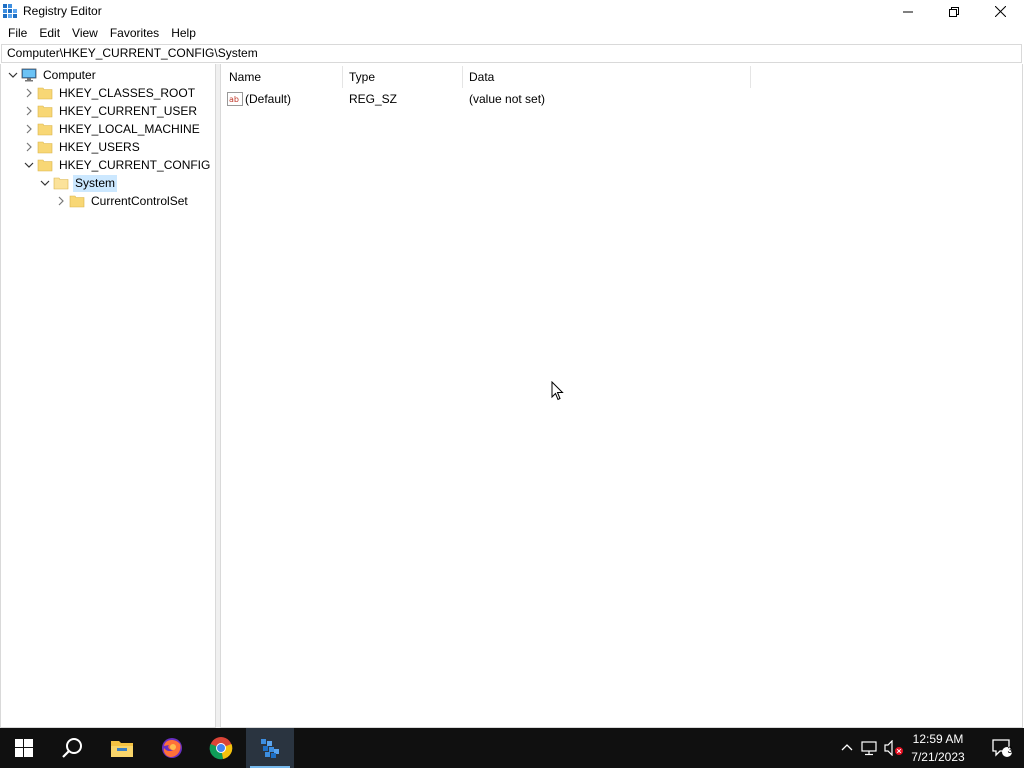  Describe the element at coordinates (139, 200) in the screenshot. I see `tree-item-label: CurrentControlSet` at that location.